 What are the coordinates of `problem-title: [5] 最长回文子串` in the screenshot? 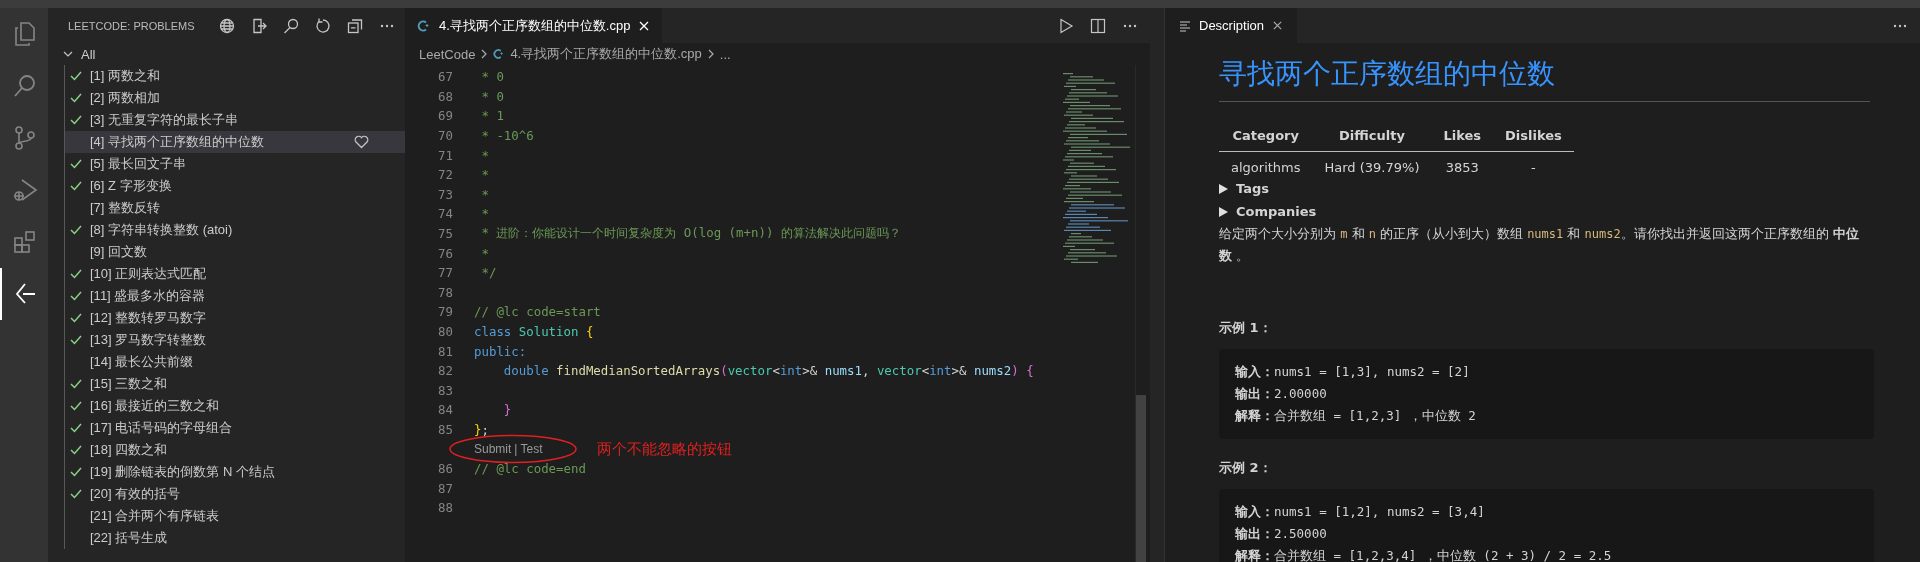 It's located at (139, 164).